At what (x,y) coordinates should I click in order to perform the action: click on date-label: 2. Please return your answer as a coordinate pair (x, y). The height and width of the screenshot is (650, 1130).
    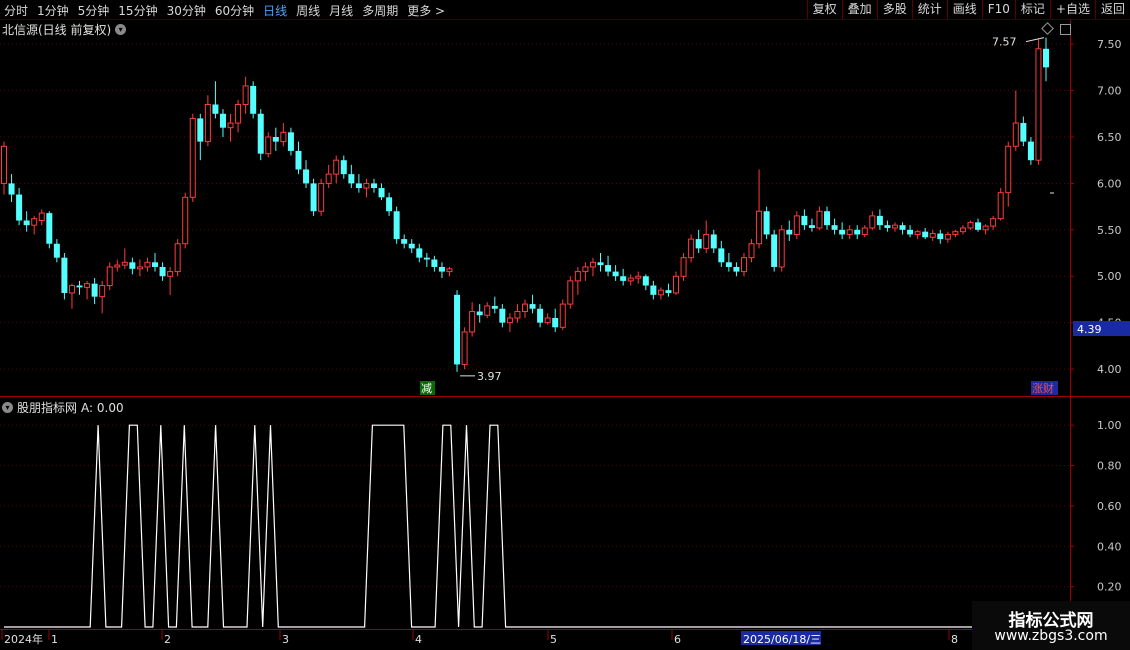
    Looking at the image, I should click on (167, 639).